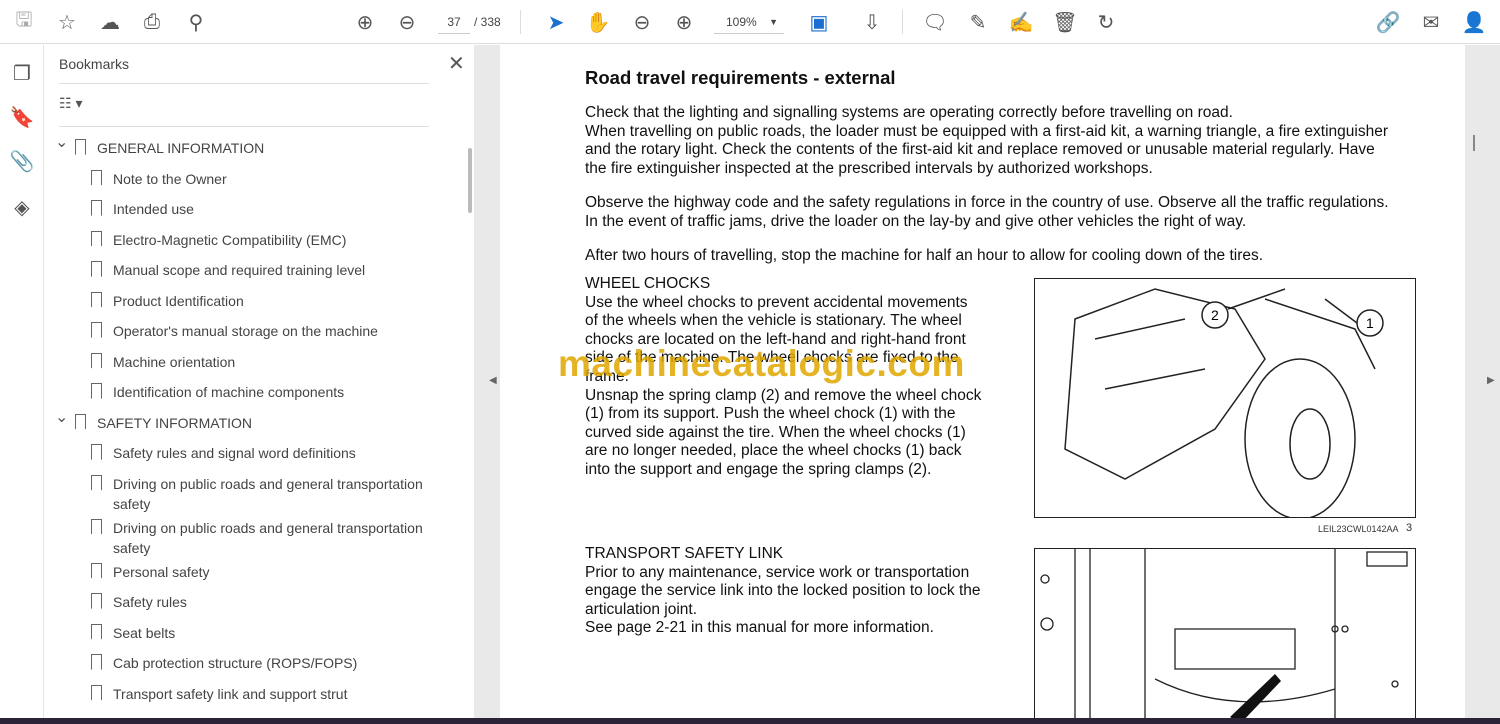 The image size is (1500, 724). What do you see at coordinates (196, 22) in the screenshot?
I see `search-zoom-icon: ⚲` at bounding box center [196, 22].